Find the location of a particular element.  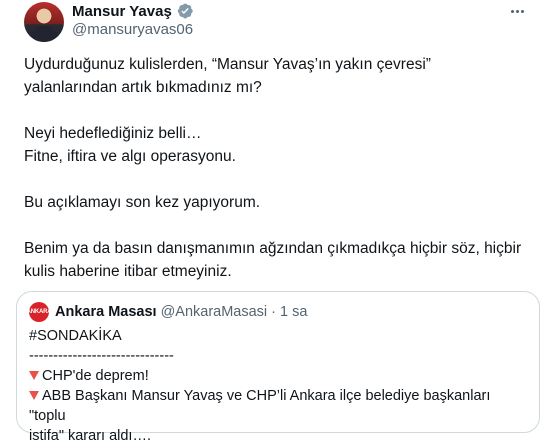

tweet-line: yalanlarından artık bıkmadınız mı? is located at coordinates (143, 87).